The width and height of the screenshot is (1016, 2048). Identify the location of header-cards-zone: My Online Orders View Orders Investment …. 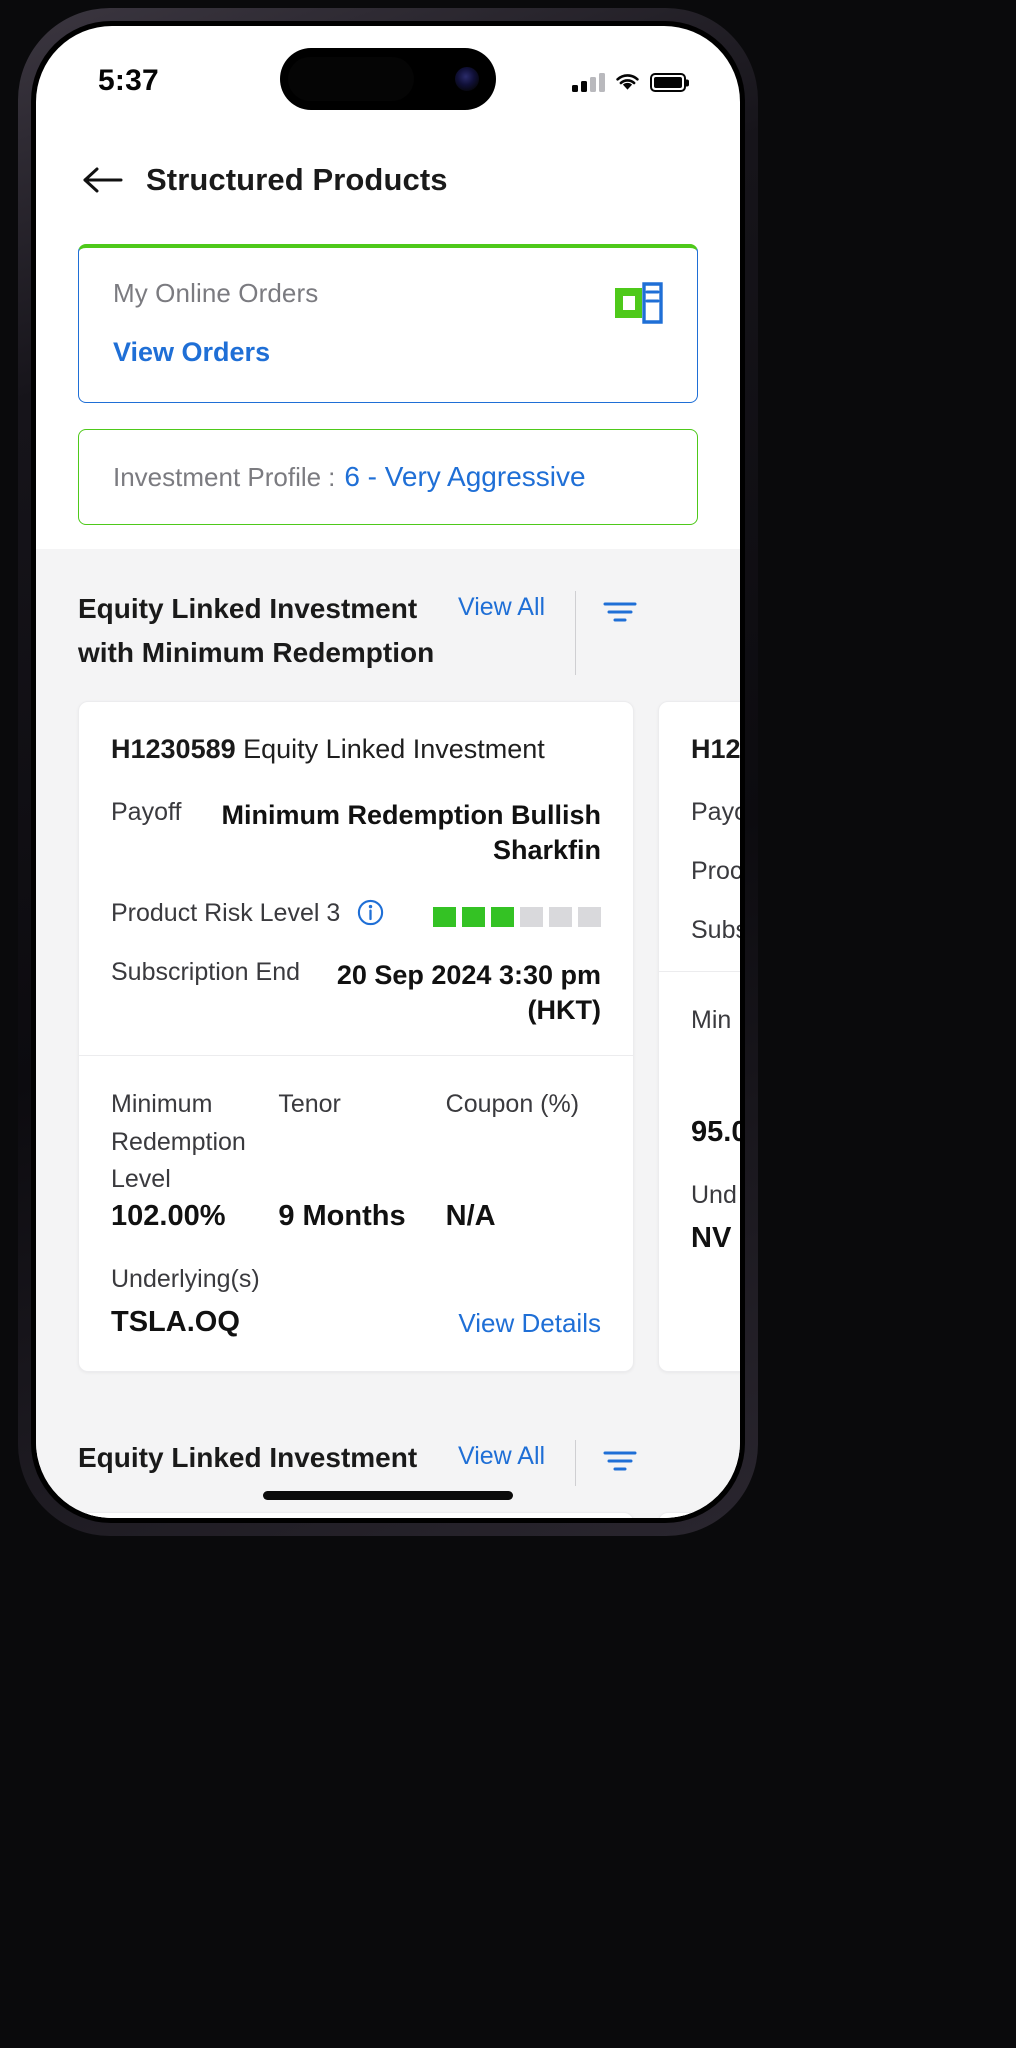
(388, 396).